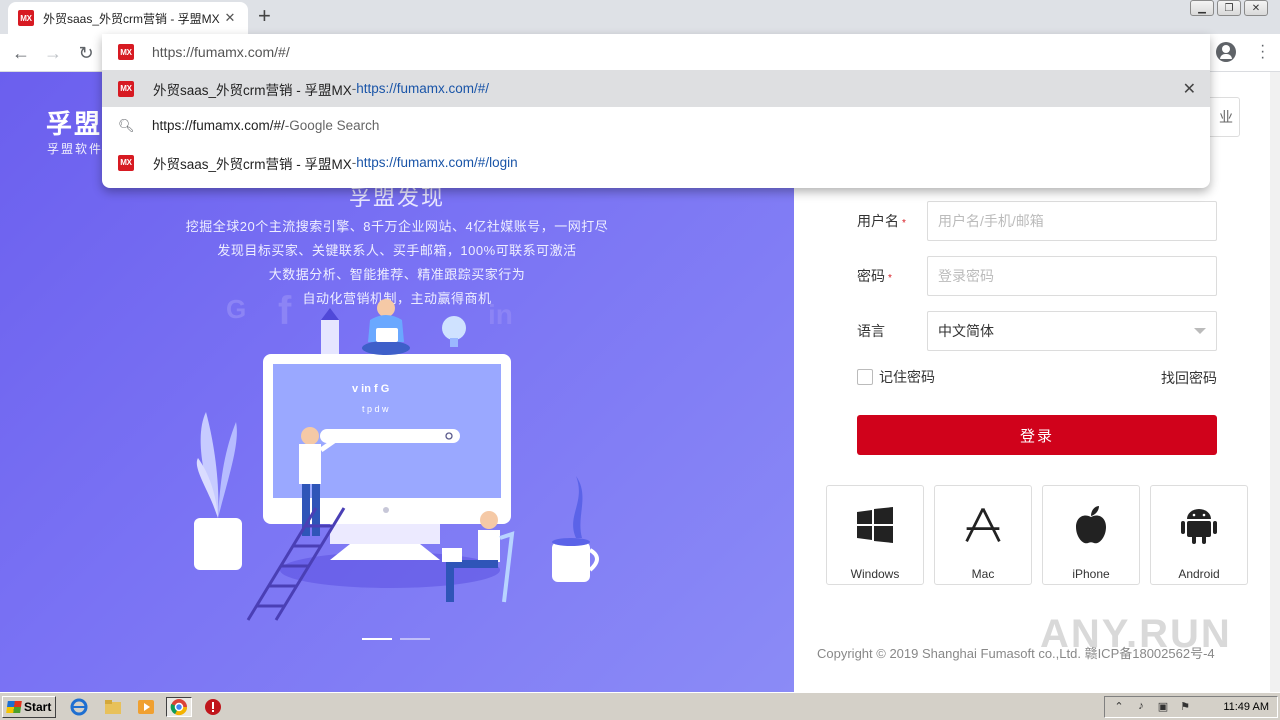 The width and height of the screenshot is (1280, 720). I want to click on lightbulb-icon, so click(454, 328).